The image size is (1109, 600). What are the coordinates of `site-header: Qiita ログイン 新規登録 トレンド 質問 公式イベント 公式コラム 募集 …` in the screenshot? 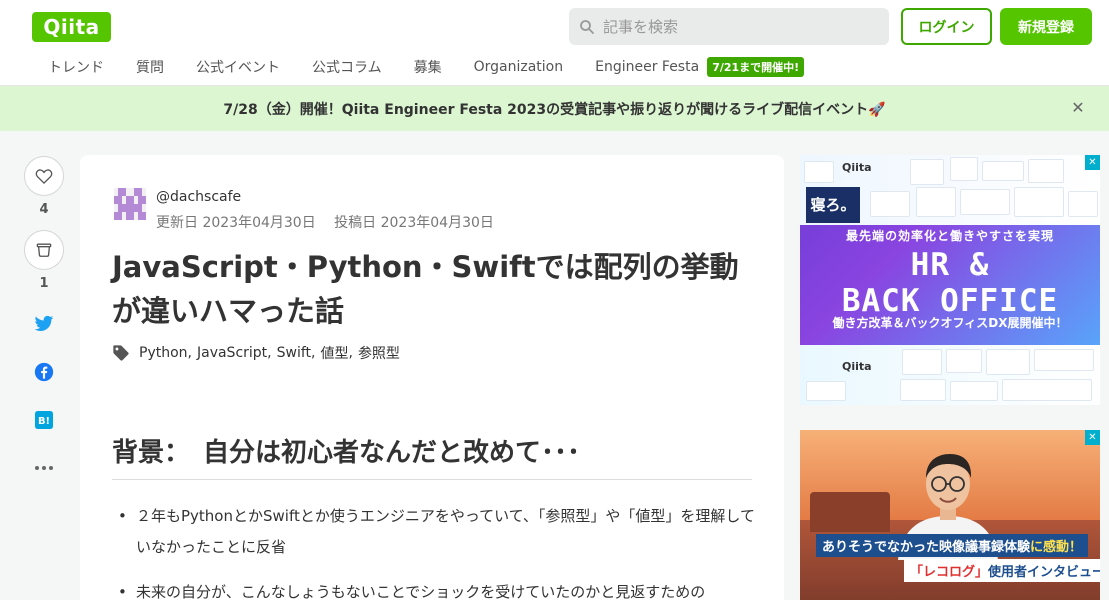 It's located at (554, 43).